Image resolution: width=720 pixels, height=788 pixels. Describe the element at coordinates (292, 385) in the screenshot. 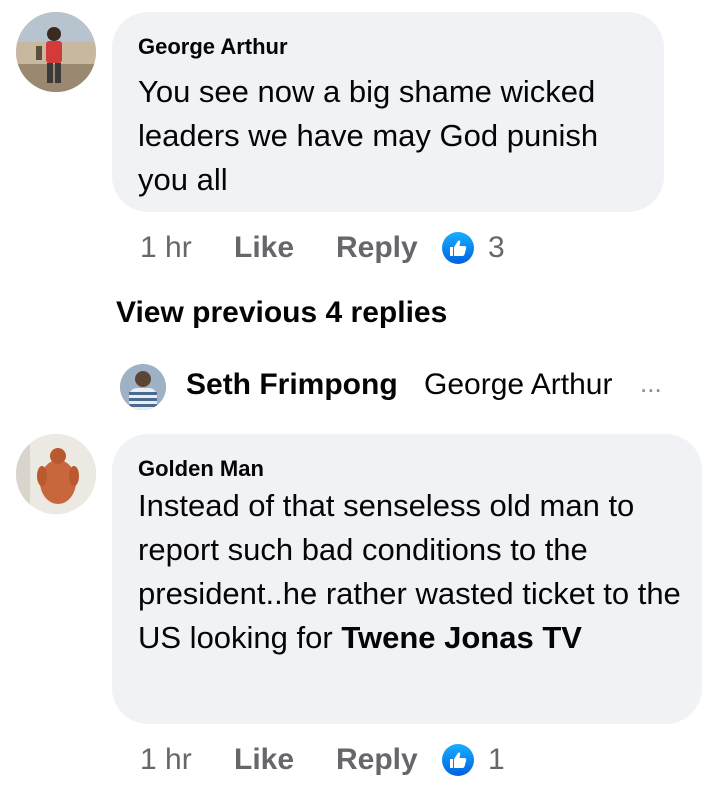

I see `reply-author: Seth Frimpong` at that location.